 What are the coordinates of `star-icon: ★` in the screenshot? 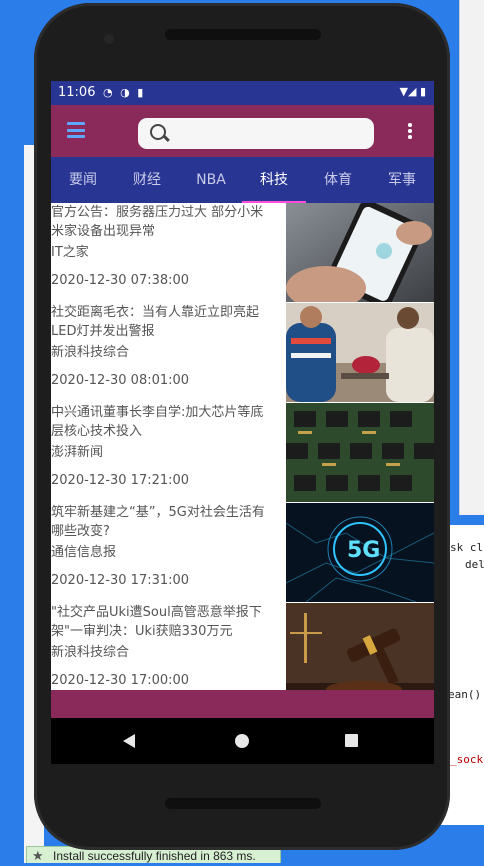 It's located at (38, 855).